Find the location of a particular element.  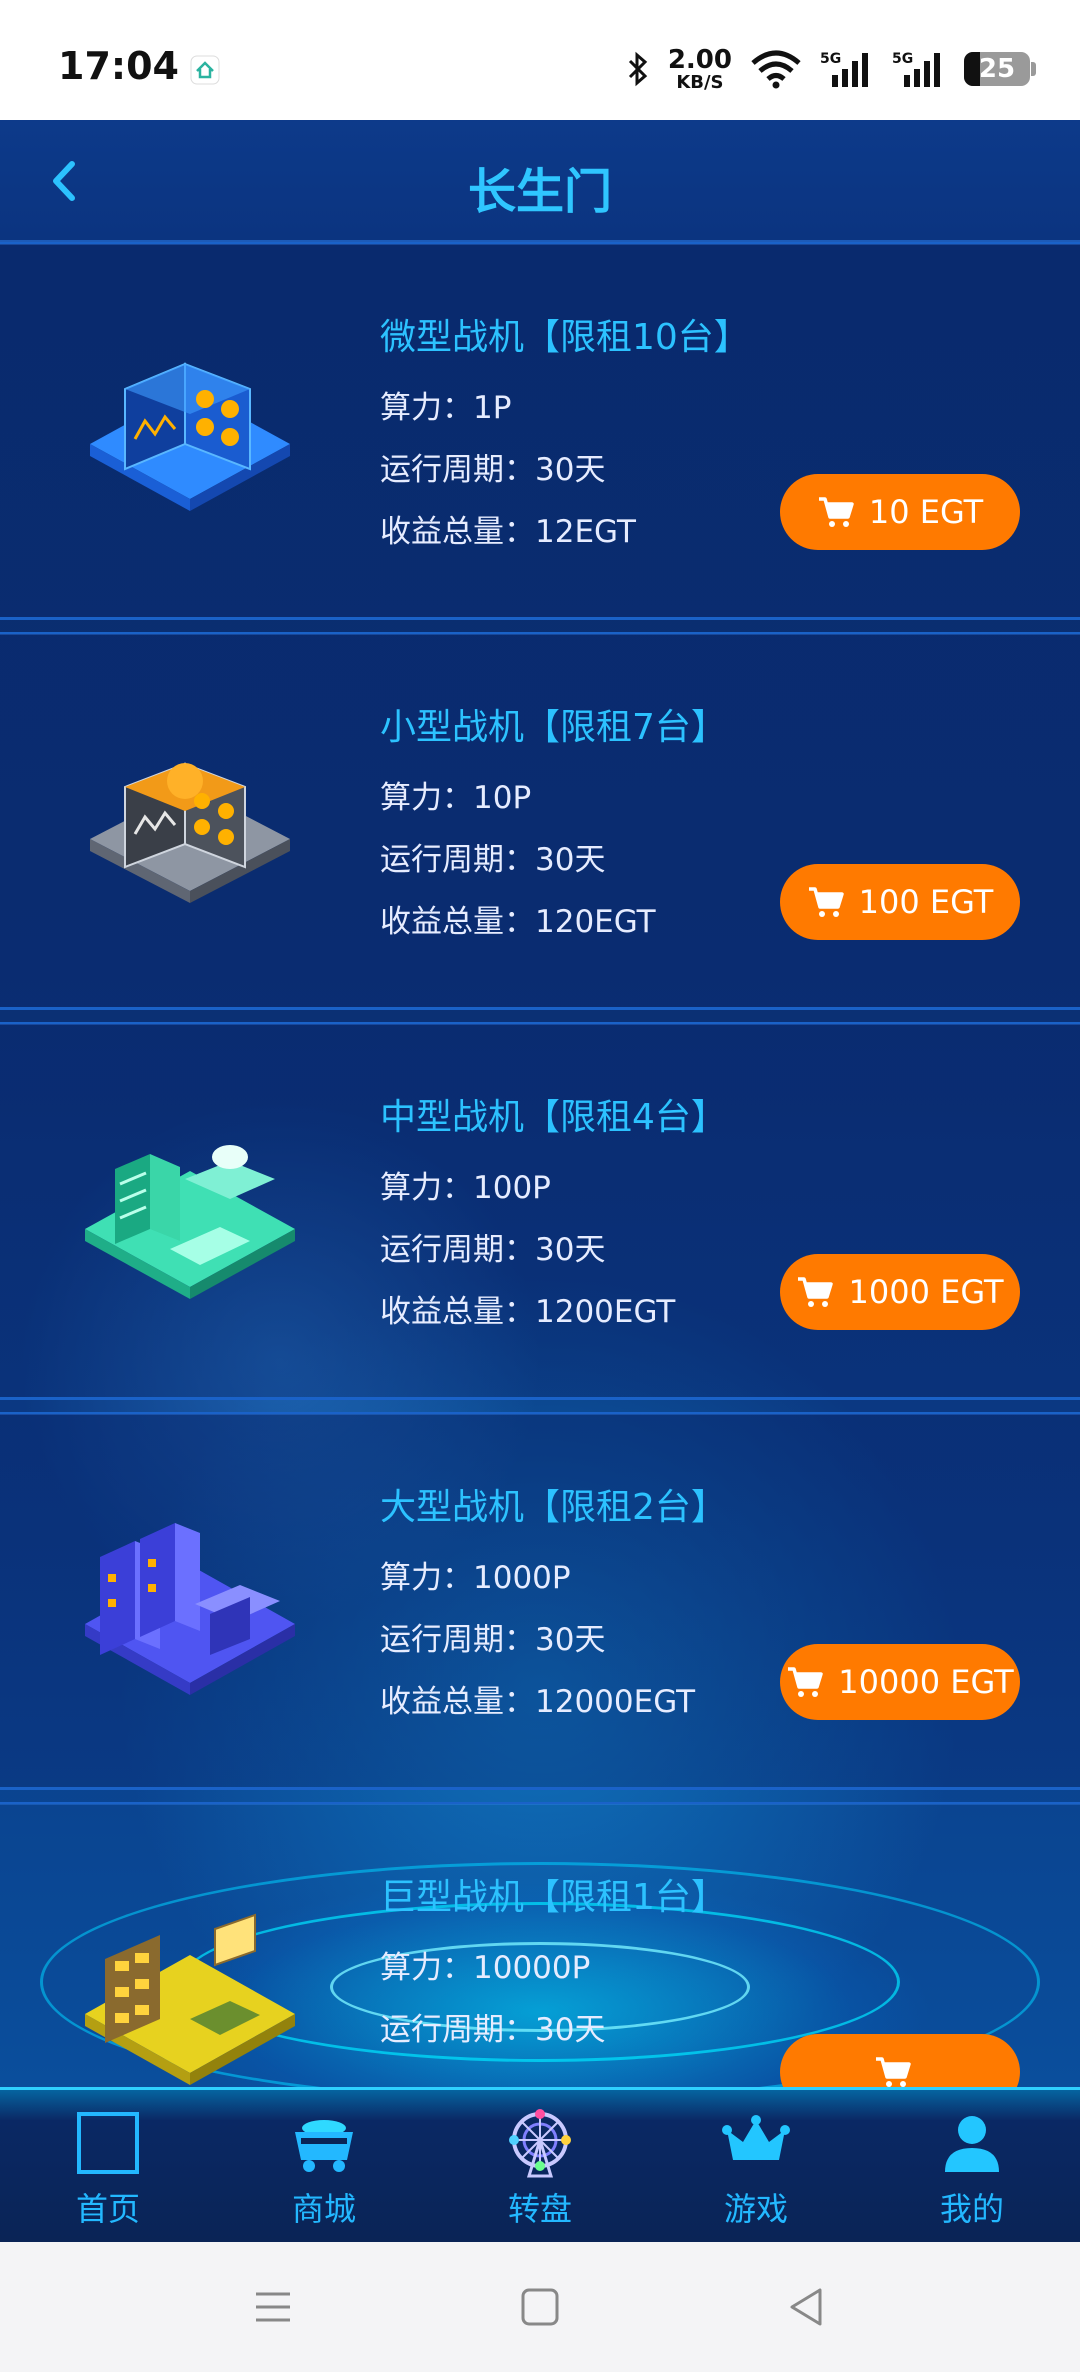

product-total-income: 收益总量：12EGT is located at coordinates (508, 532).